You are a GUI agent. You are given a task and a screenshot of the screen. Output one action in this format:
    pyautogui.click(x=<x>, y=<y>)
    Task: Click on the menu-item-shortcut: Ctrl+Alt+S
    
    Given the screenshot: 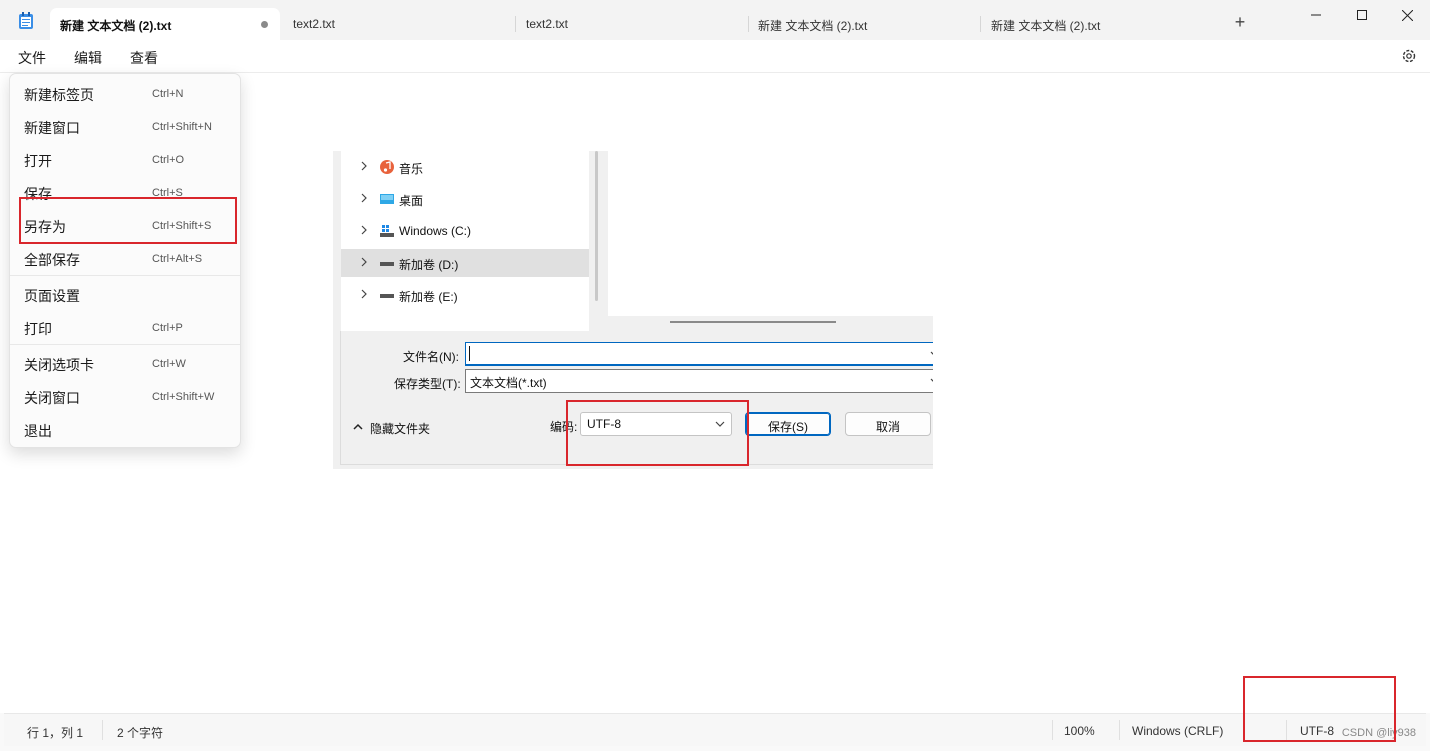 What is the action you would take?
    pyautogui.click(x=177, y=259)
    